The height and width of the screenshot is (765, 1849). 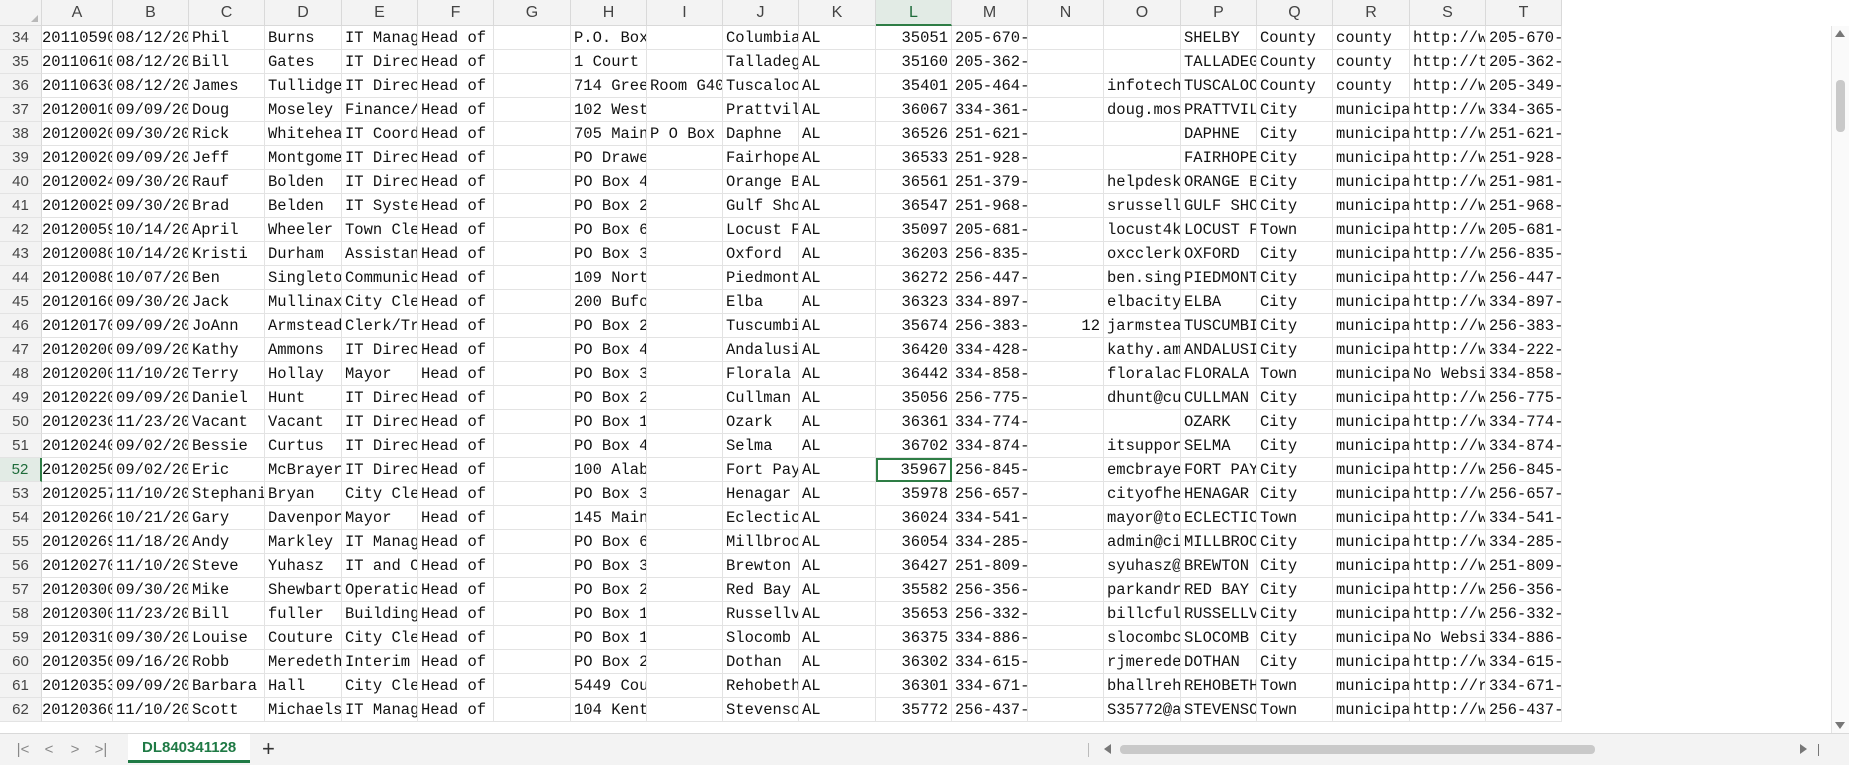 I want to click on cell-p: GULF SHORES, so click(x=1219, y=206).